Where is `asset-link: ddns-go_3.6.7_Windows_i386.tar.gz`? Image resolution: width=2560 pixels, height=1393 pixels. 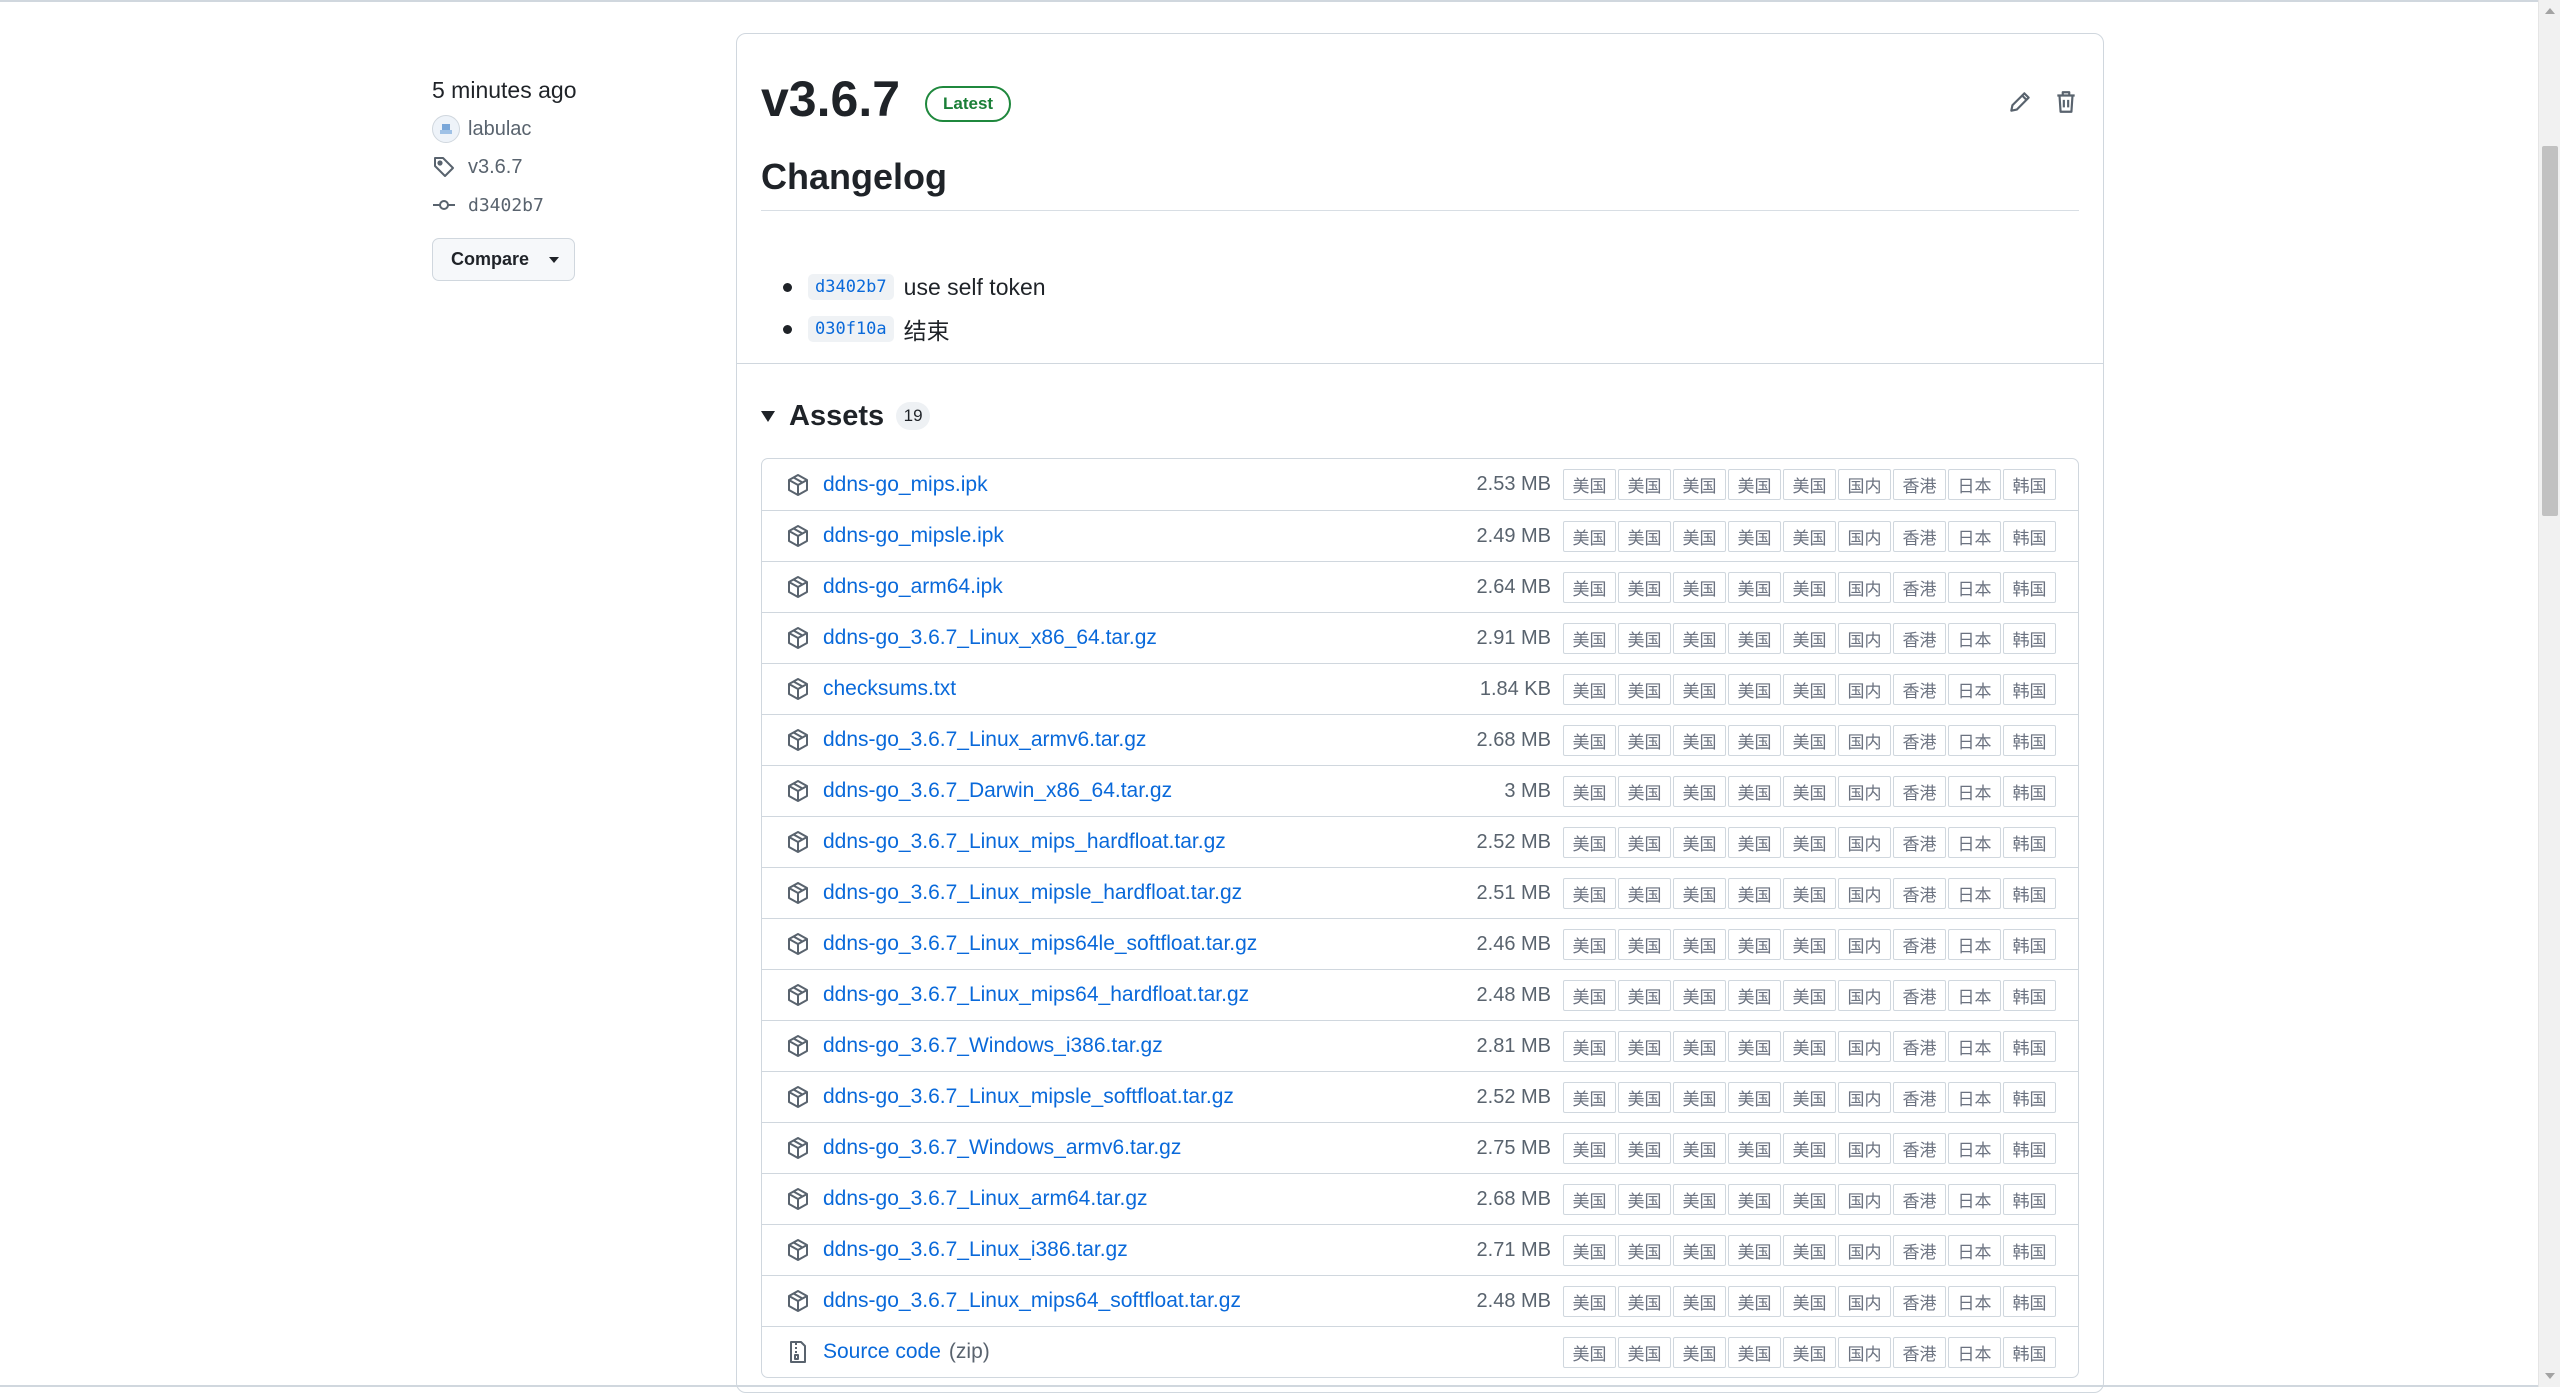
asset-link: ddns-go_3.6.7_Windows_i386.tar.gz is located at coordinates (1127, 1046).